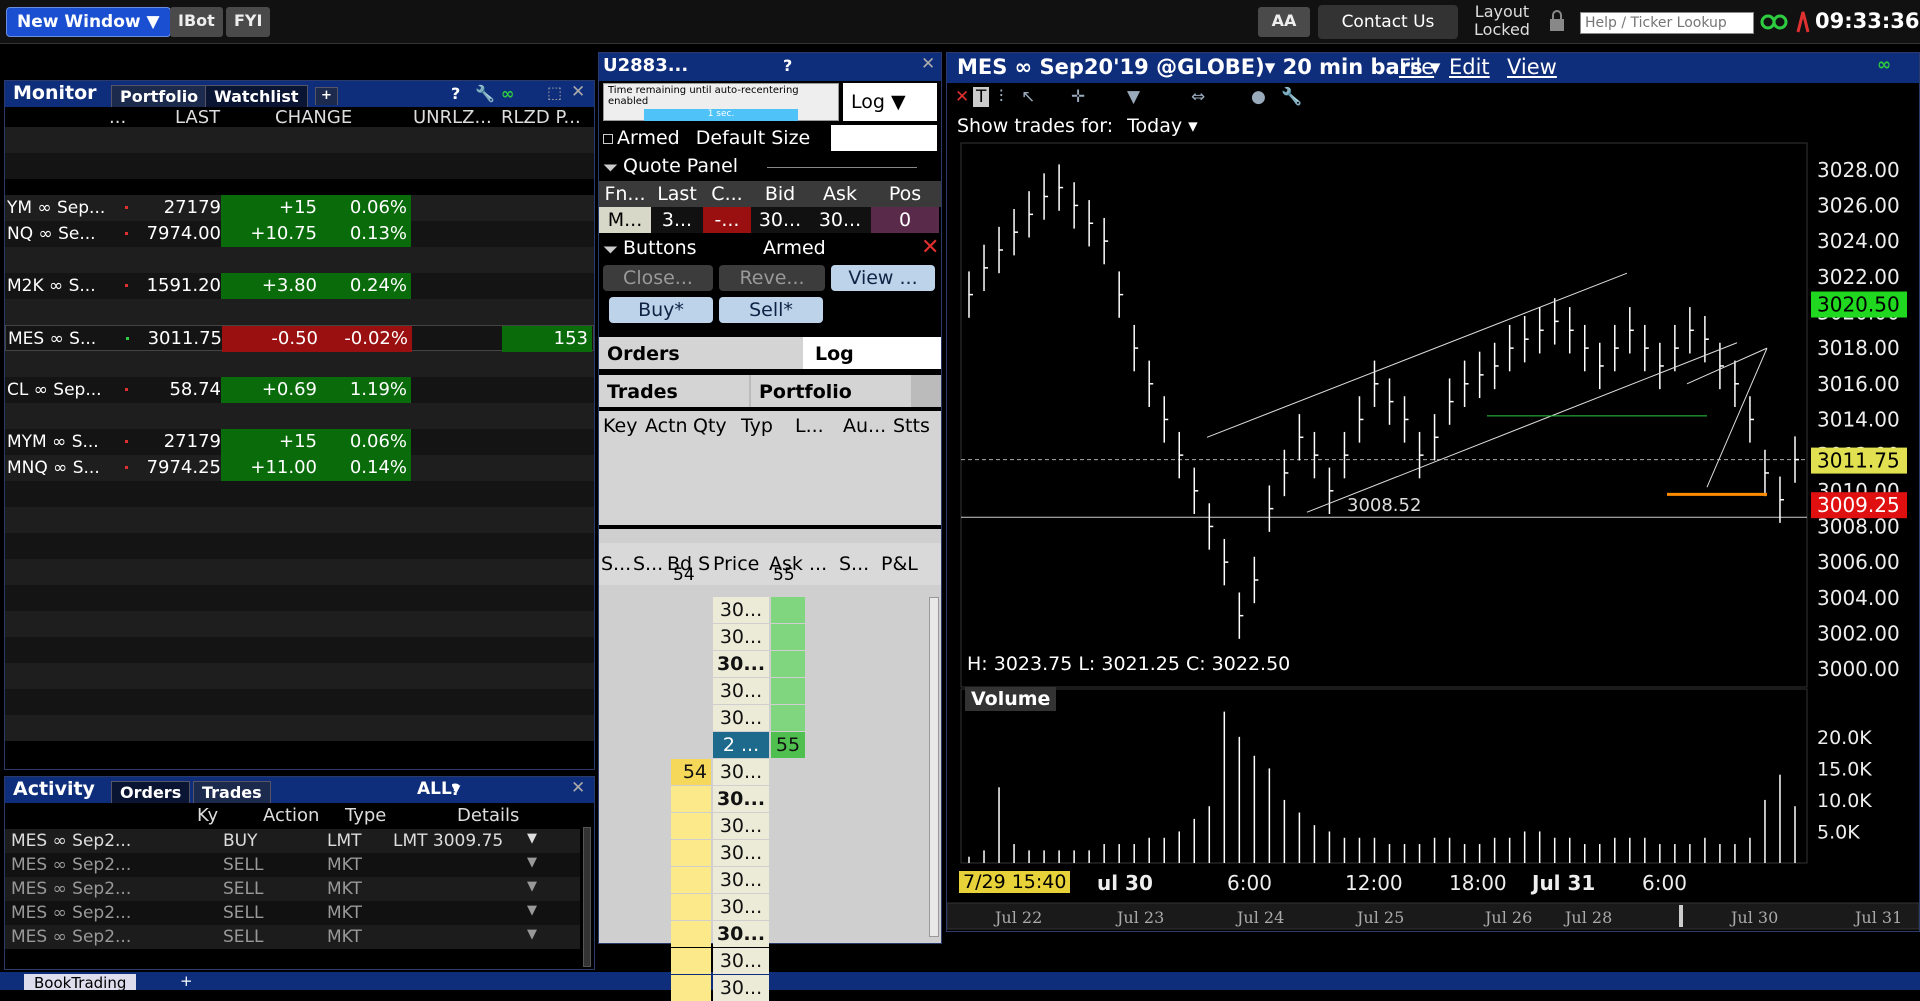  What do you see at coordinates (196, 22) in the screenshot?
I see `ibot-button: IBot` at bounding box center [196, 22].